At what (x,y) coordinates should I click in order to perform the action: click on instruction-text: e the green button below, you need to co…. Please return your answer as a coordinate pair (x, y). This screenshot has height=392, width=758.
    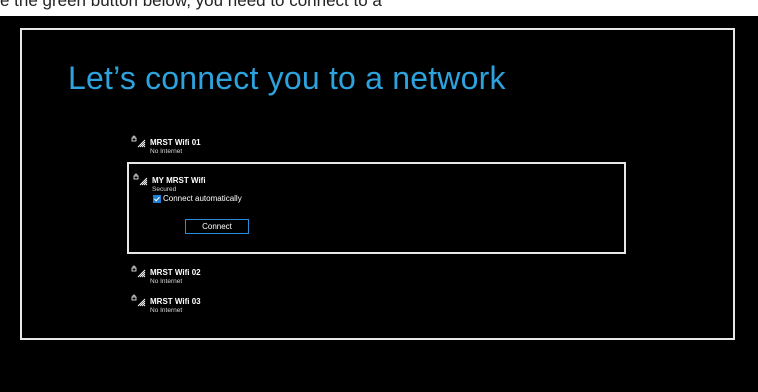
    Looking at the image, I should click on (191, 5).